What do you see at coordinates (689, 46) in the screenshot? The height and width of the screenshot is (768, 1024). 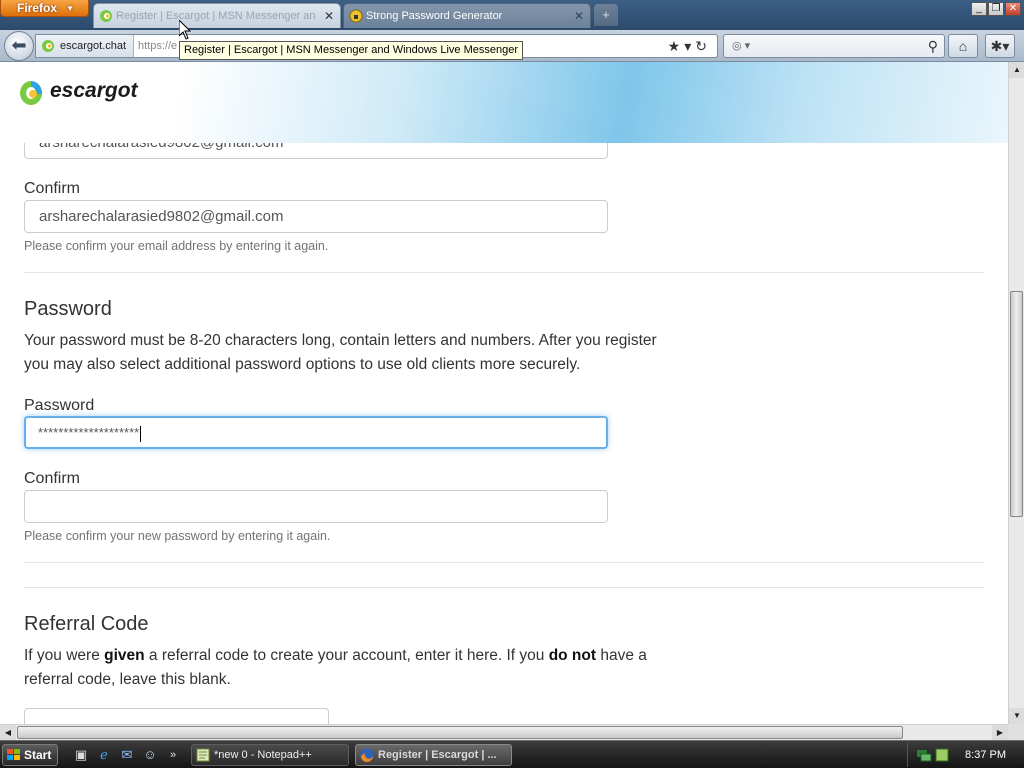 I see `dropdown-arrow-icon: ▾` at bounding box center [689, 46].